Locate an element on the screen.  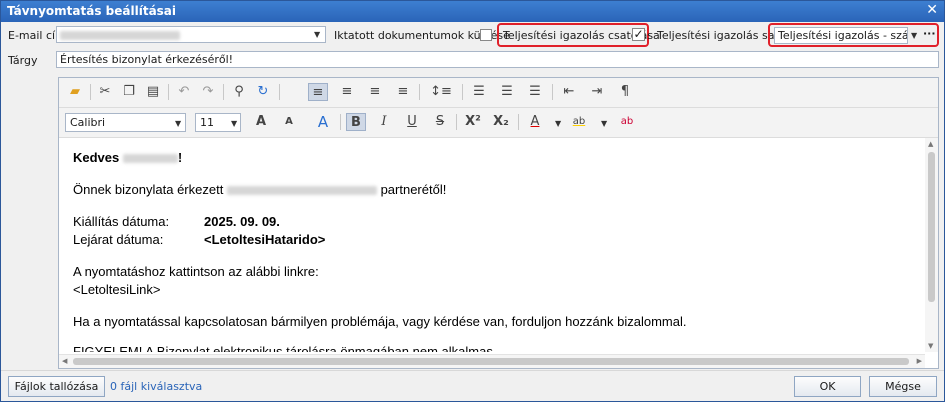
title-bar: Távnyomtatás beállításai ✕ is located at coordinates (472, 11).